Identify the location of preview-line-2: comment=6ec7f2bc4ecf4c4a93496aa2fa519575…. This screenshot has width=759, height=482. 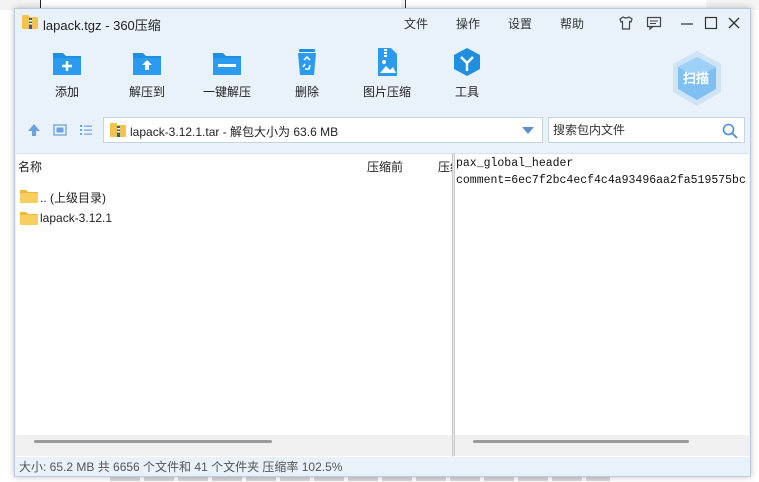
(601, 180).